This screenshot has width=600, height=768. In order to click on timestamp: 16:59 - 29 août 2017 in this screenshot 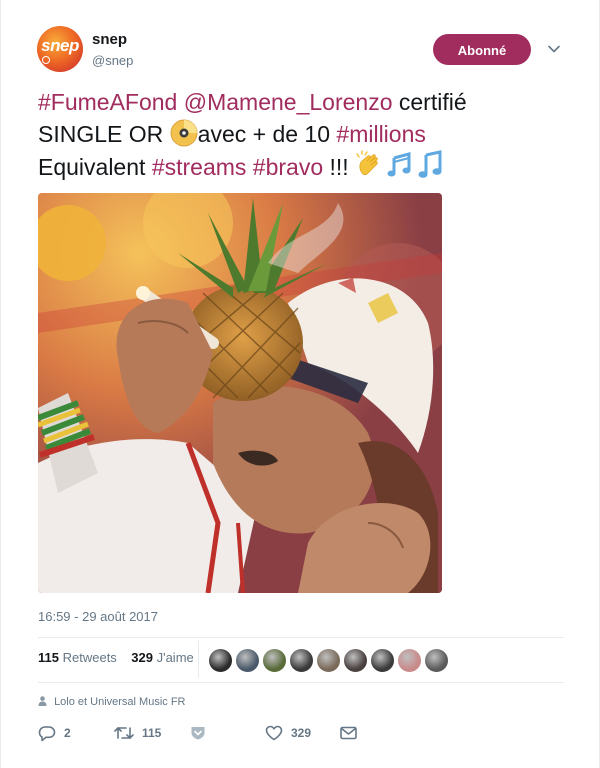, I will do `click(98, 616)`.